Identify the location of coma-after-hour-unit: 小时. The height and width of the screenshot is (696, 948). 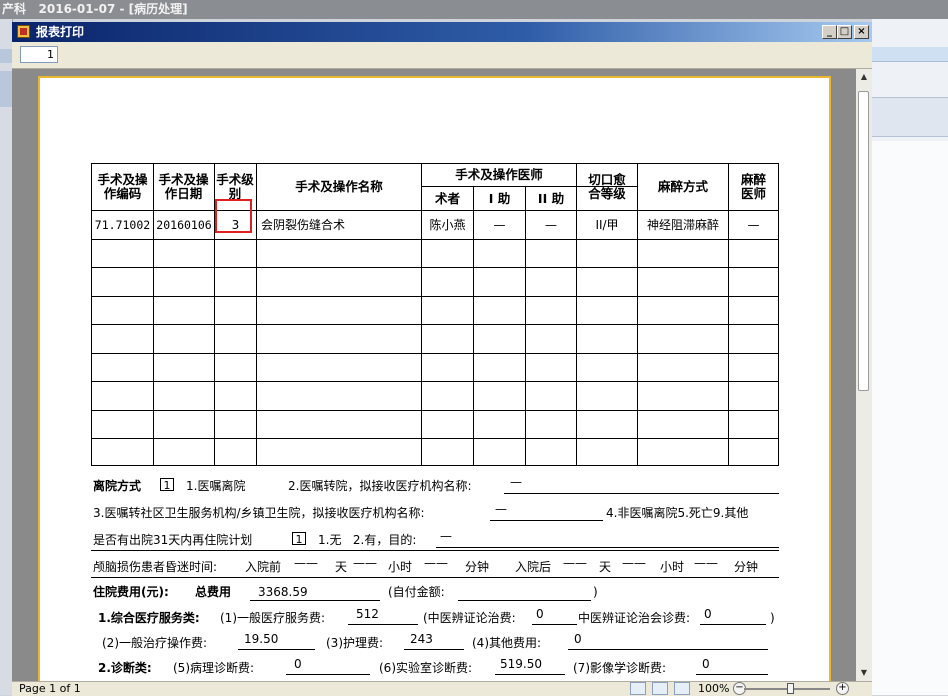
(672, 567).